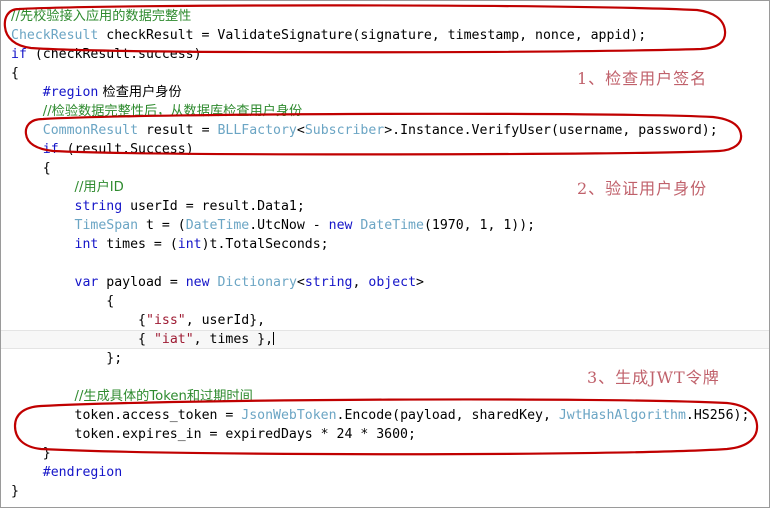 Image resolution: width=770 pixels, height=508 pixels. I want to click on code-token-plain: token.access_token =, so click(158, 415).